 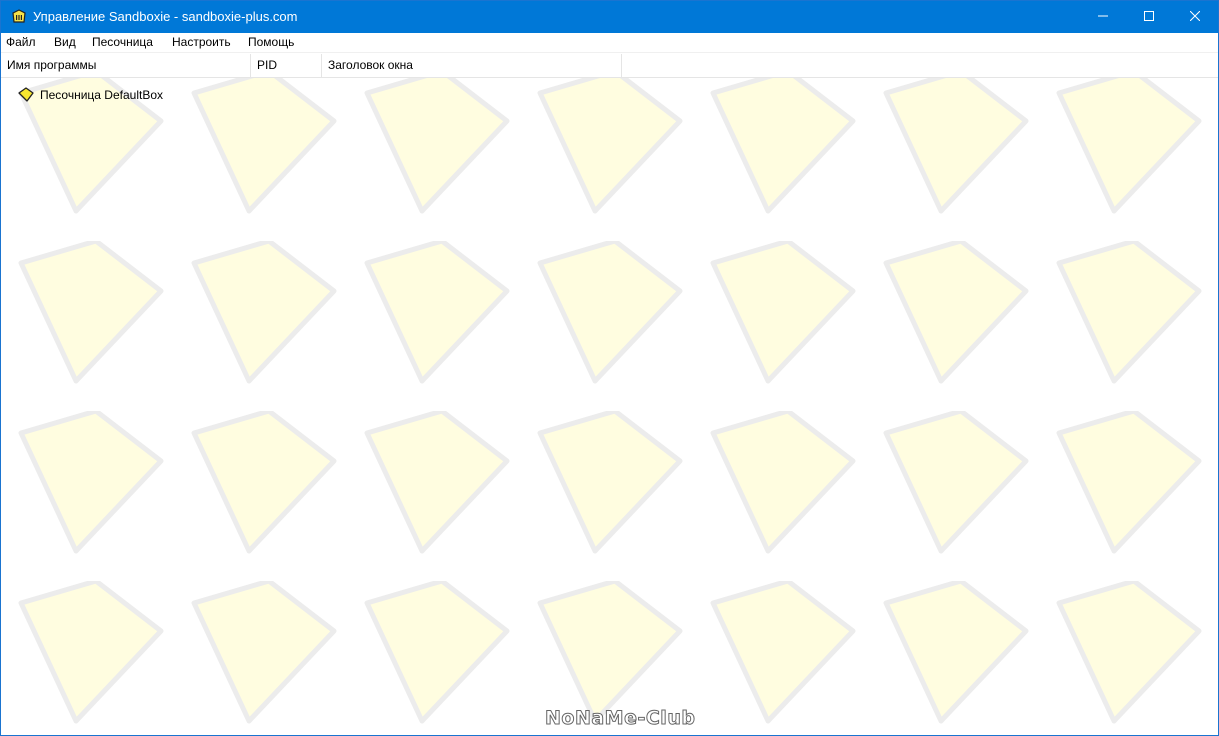 I want to click on column-header-pid: PID, so click(x=286, y=65).